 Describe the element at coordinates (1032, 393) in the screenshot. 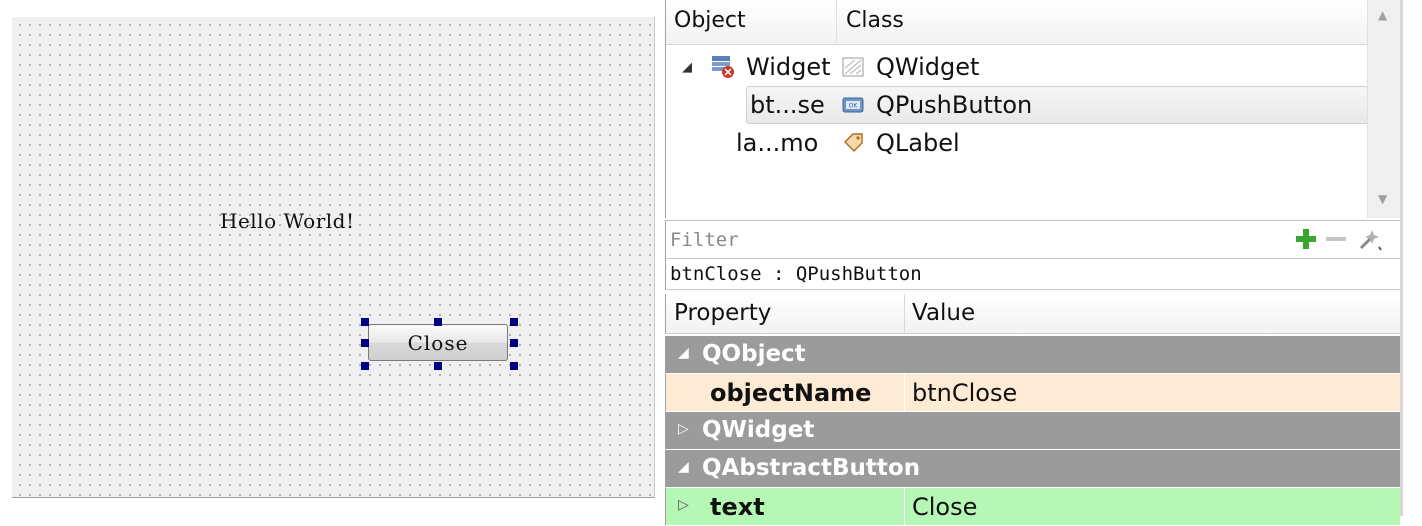

I see `property-row-objectname: objectName btnClose` at that location.